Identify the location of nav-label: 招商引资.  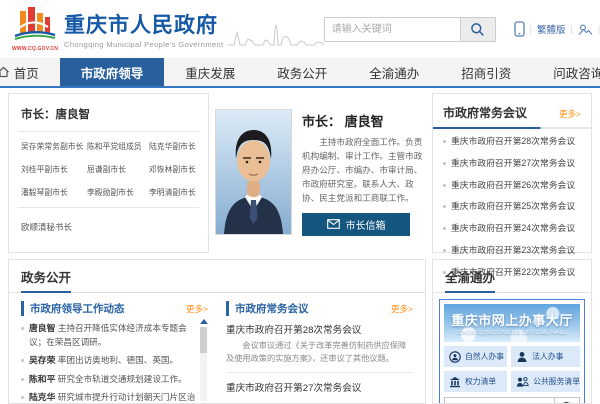
(486, 73).